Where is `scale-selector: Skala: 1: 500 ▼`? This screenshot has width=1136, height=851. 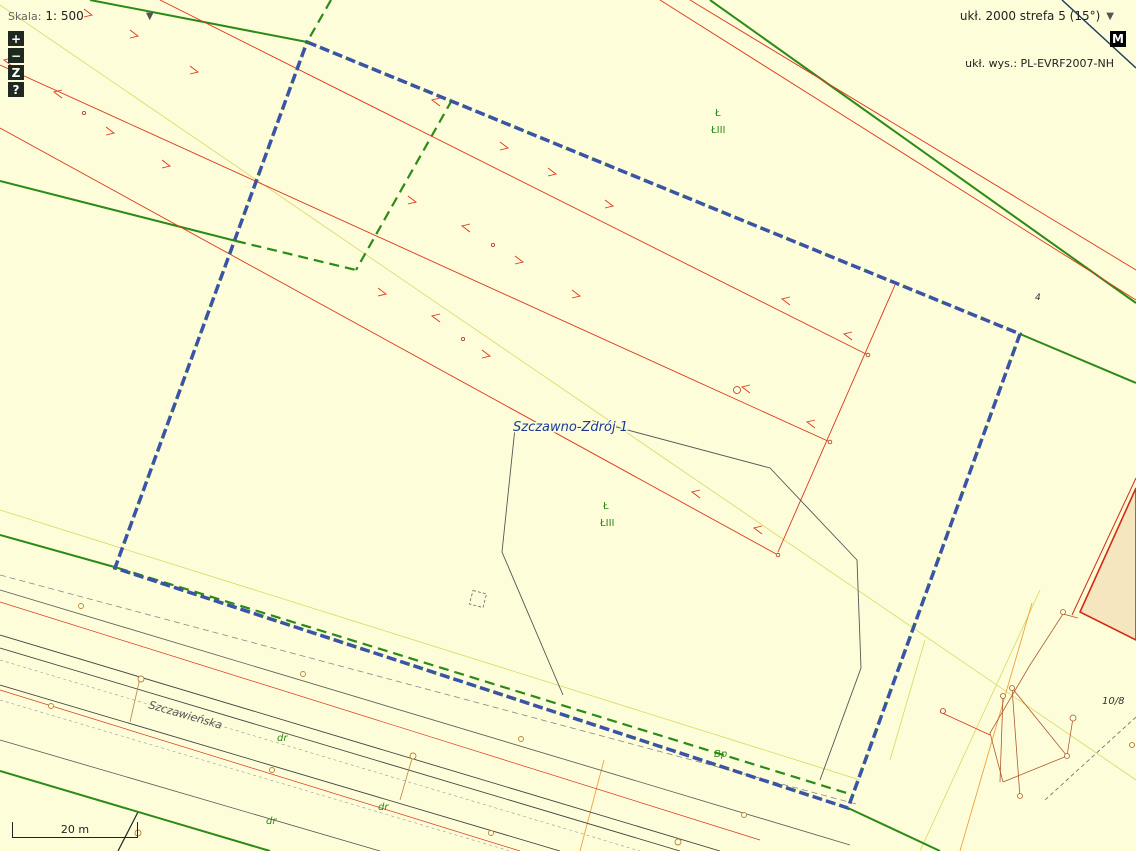
scale-selector: Skala: 1: 500 ▼ is located at coordinates (81, 16).